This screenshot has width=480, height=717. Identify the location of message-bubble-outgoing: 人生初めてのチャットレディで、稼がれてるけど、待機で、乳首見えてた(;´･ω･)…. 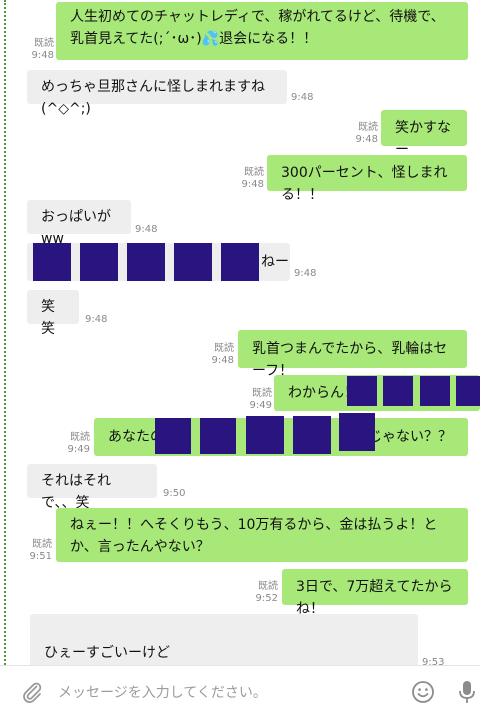
(262, 31).